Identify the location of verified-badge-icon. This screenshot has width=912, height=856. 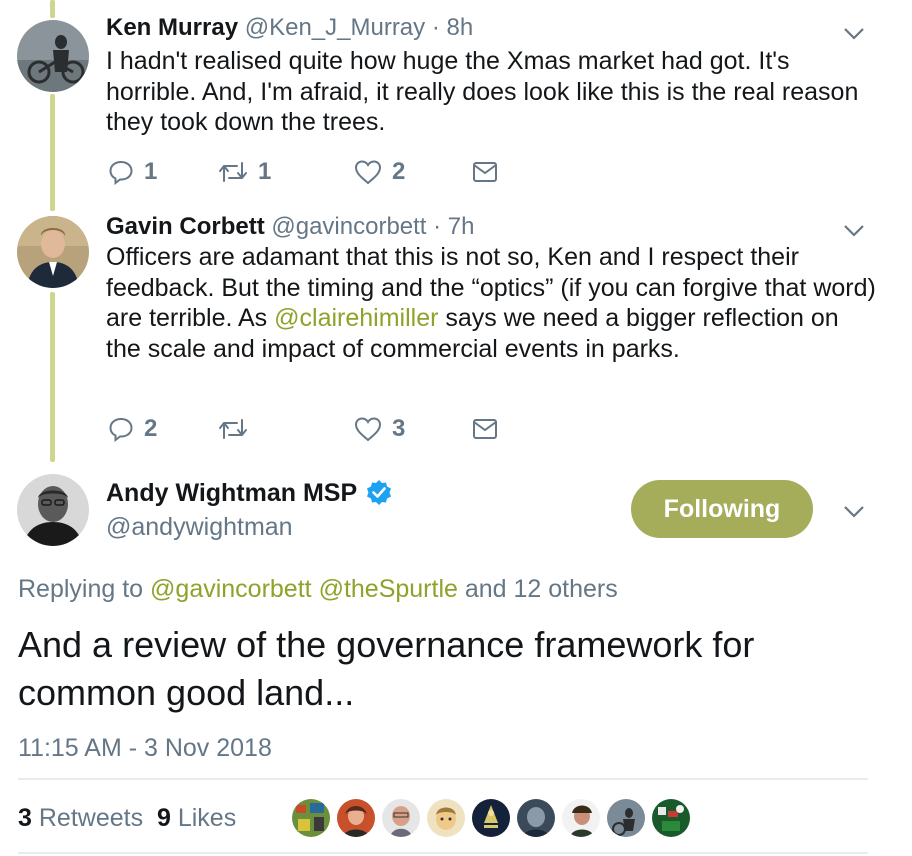
(379, 492).